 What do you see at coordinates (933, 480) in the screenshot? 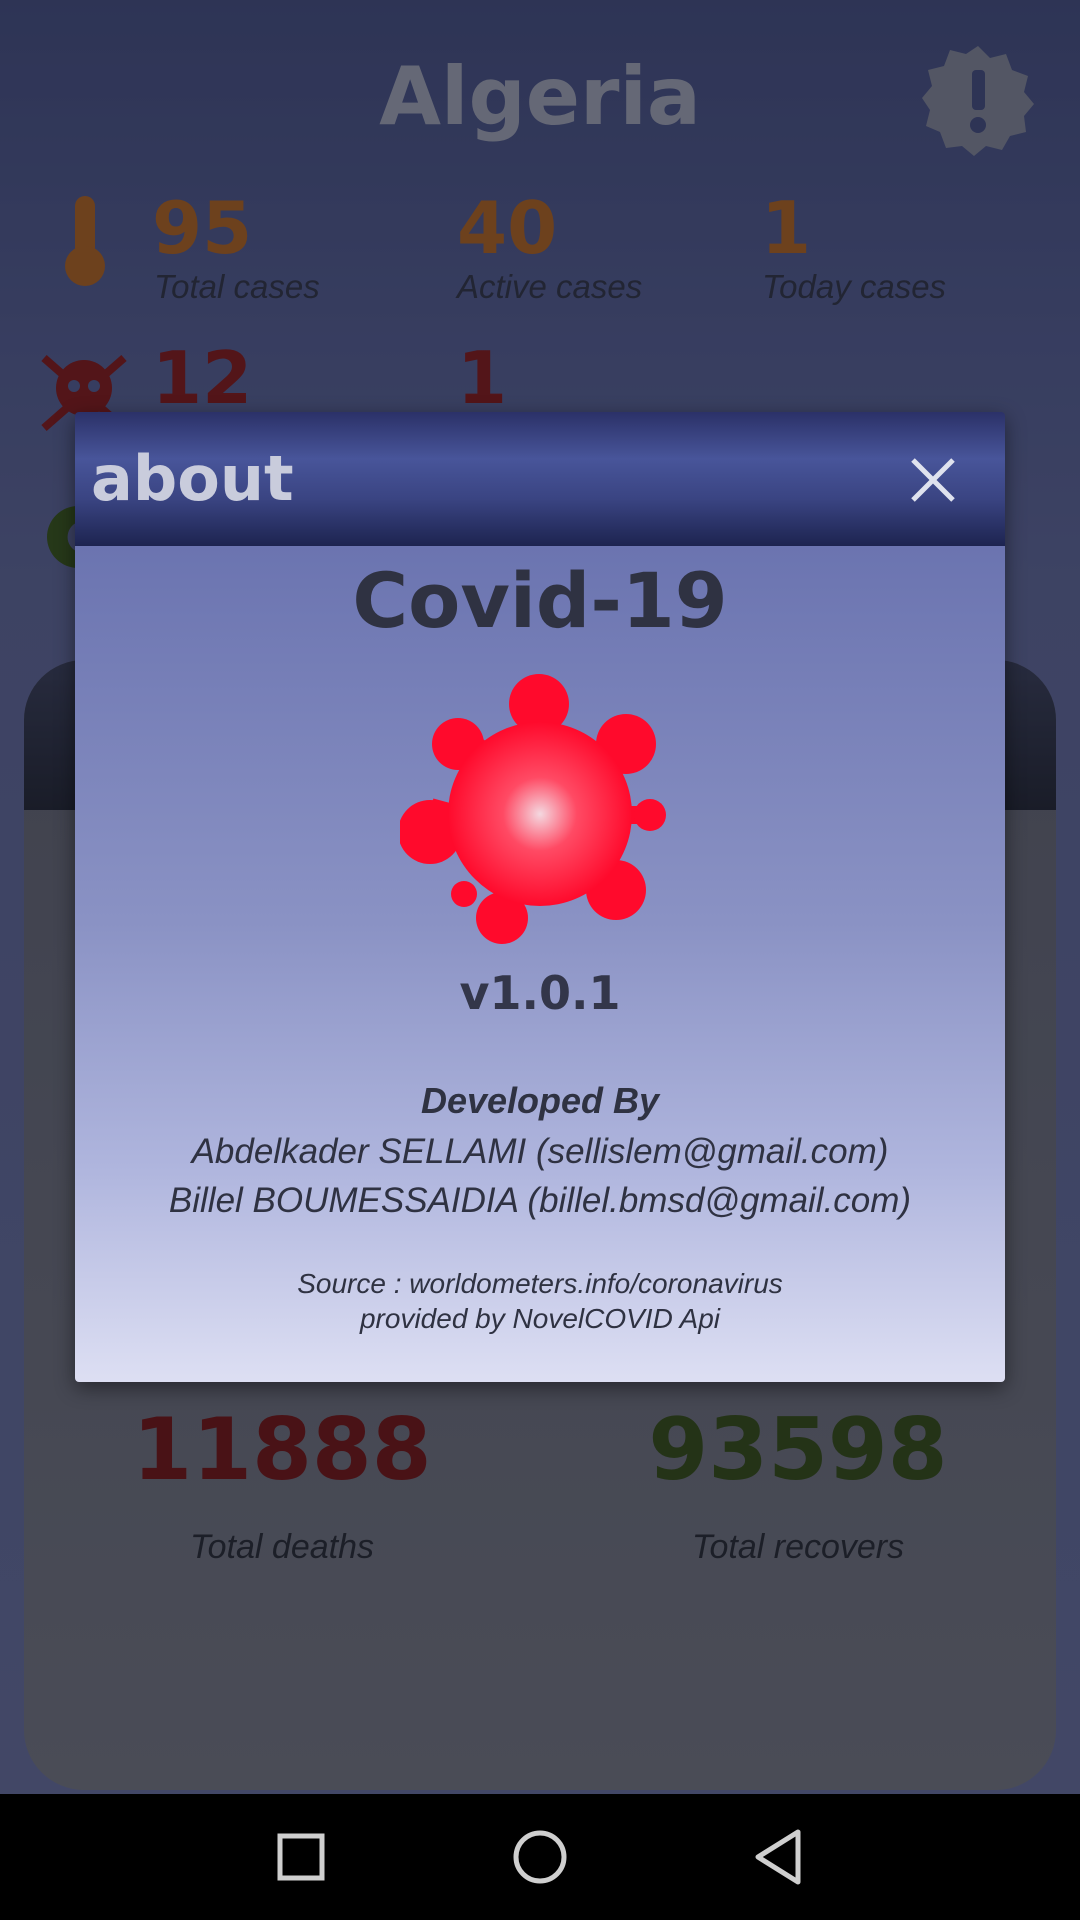
I see `close-icon` at bounding box center [933, 480].